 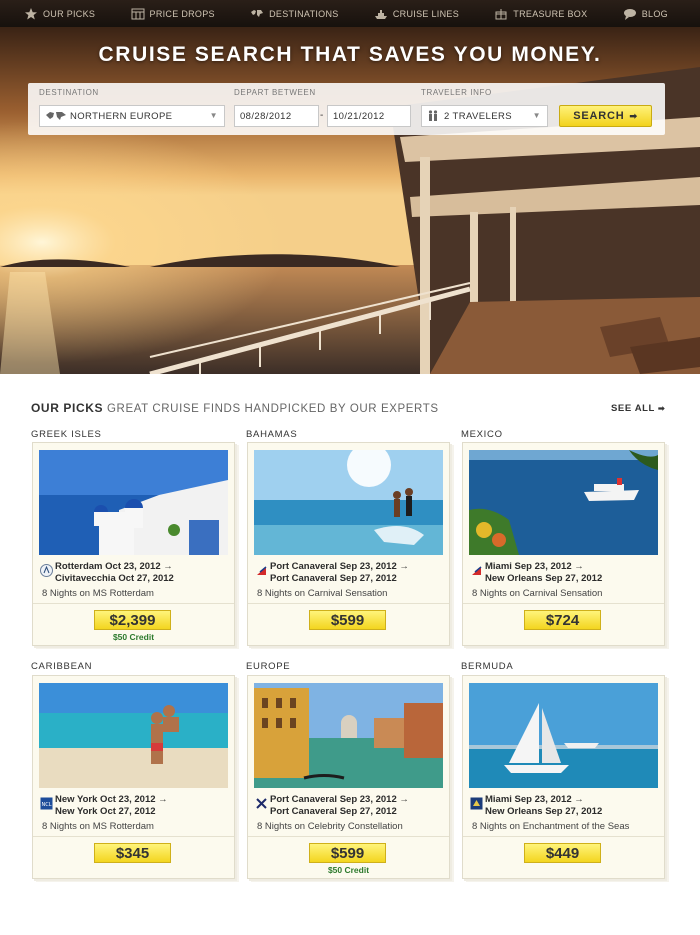 I want to click on nav-item-price-drops: PRICE DROPS, so click(x=173, y=14).